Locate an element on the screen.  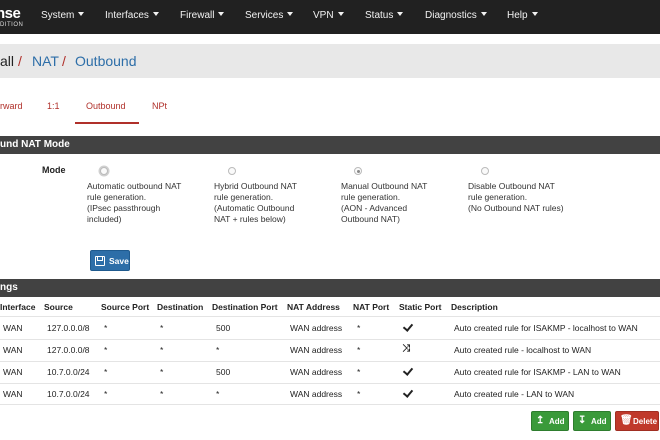
breadcrumb-nat: NAT is located at coordinates (45, 61).